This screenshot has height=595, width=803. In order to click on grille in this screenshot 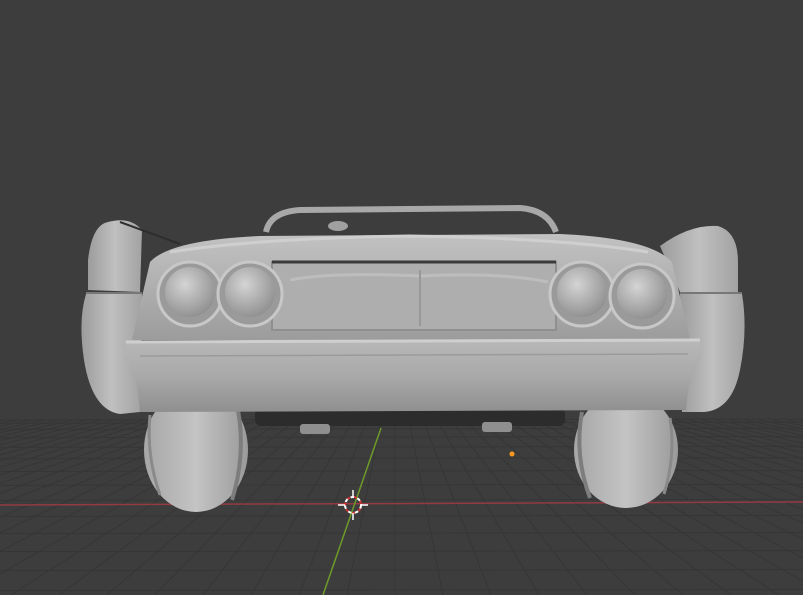, I will do `click(414, 296)`.